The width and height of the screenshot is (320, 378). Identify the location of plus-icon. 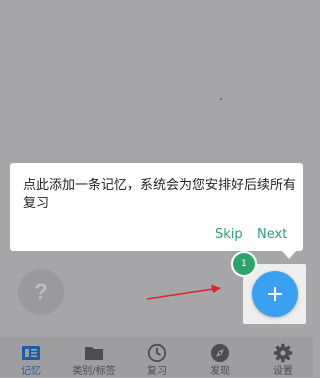
(275, 294).